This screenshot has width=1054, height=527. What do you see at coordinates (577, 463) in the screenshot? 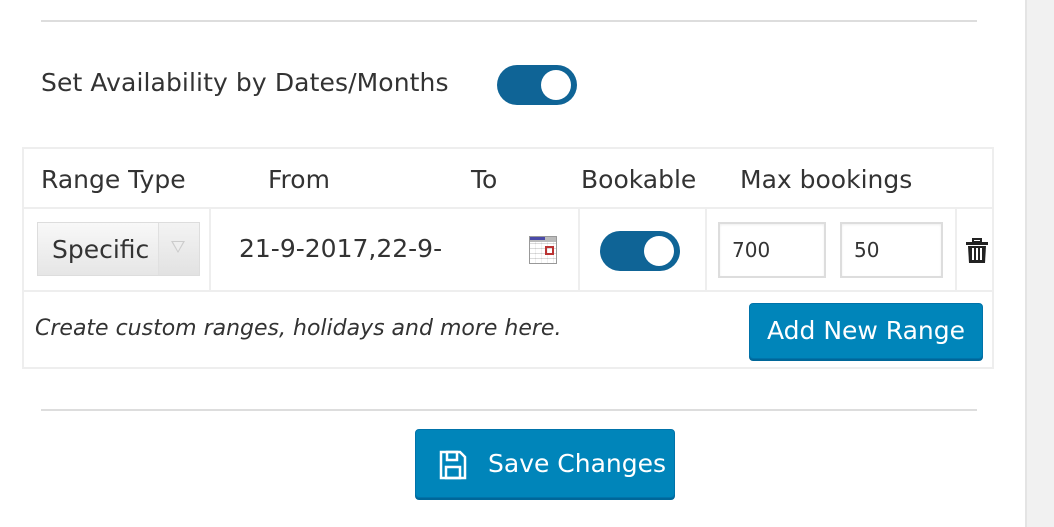
I see `save-changes-label: Save Changes` at bounding box center [577, 463].